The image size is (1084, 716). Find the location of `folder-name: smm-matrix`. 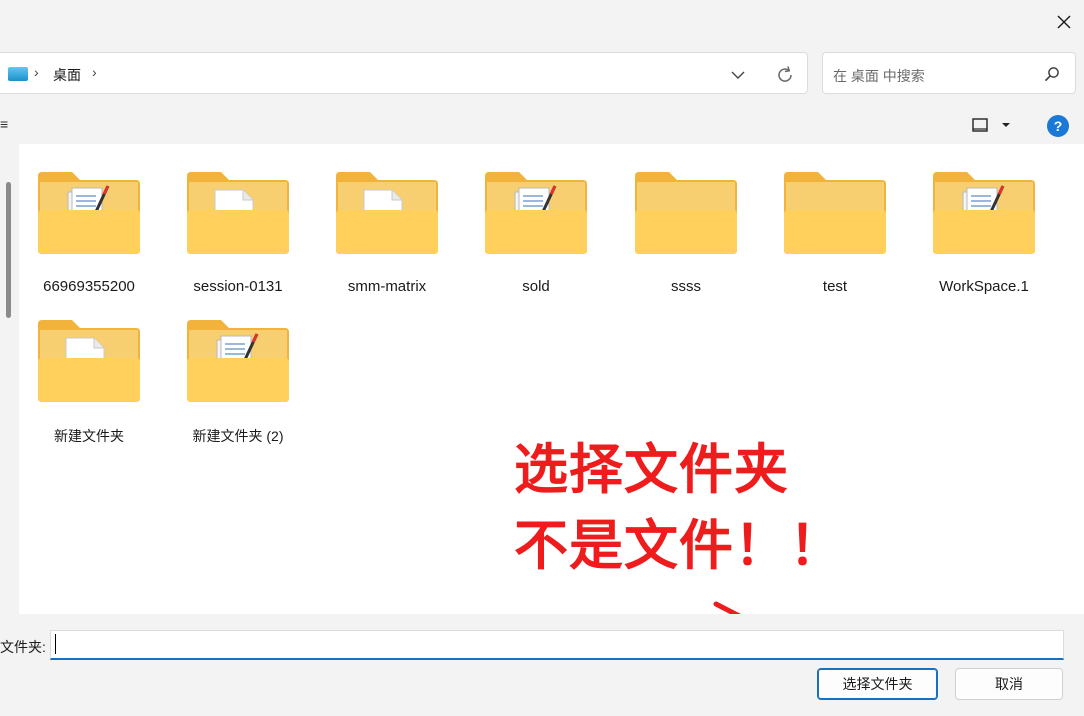

folder-name: smm-matrix is located at coordinates (387, 286).